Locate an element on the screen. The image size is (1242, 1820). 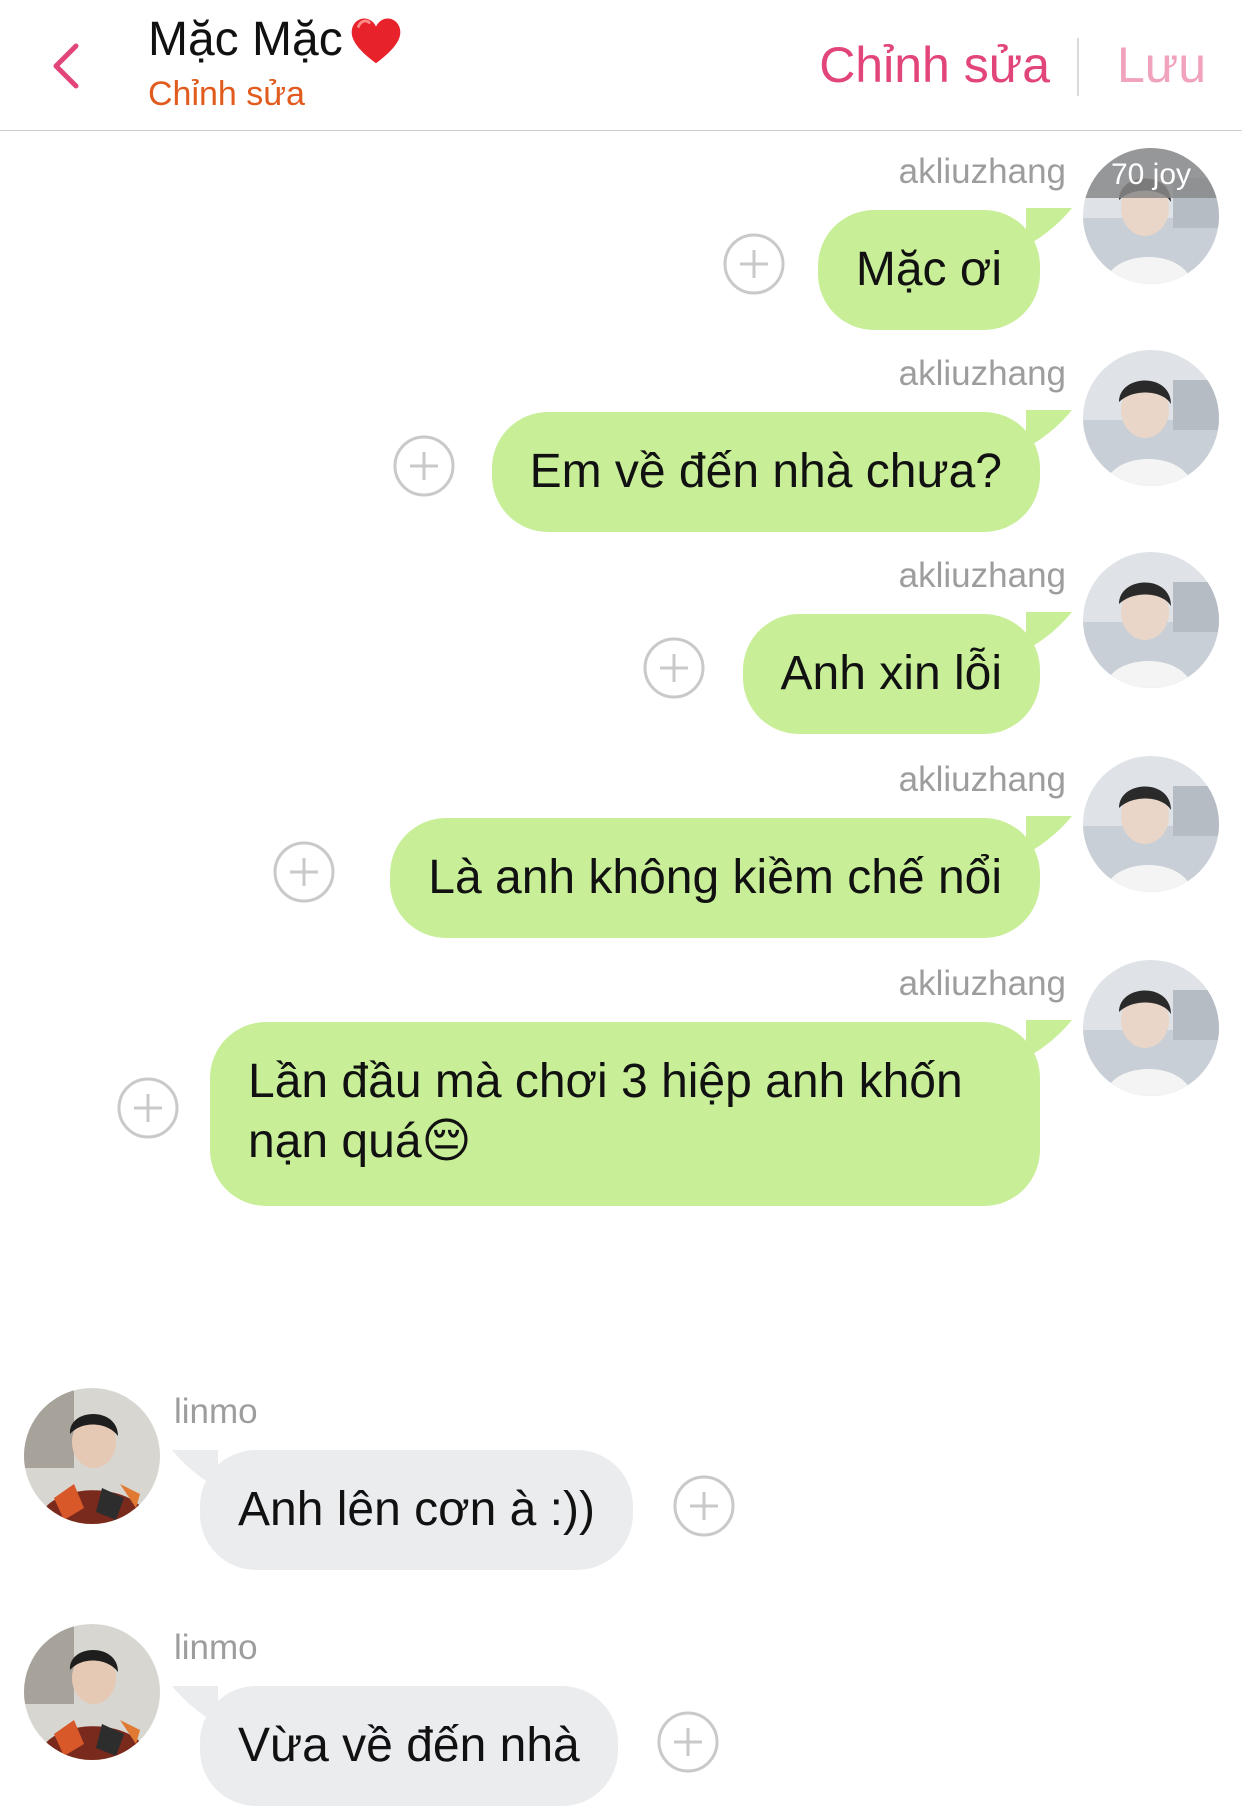
chat-title-text: Mặc Mặc is located at coordinates (245, 39).